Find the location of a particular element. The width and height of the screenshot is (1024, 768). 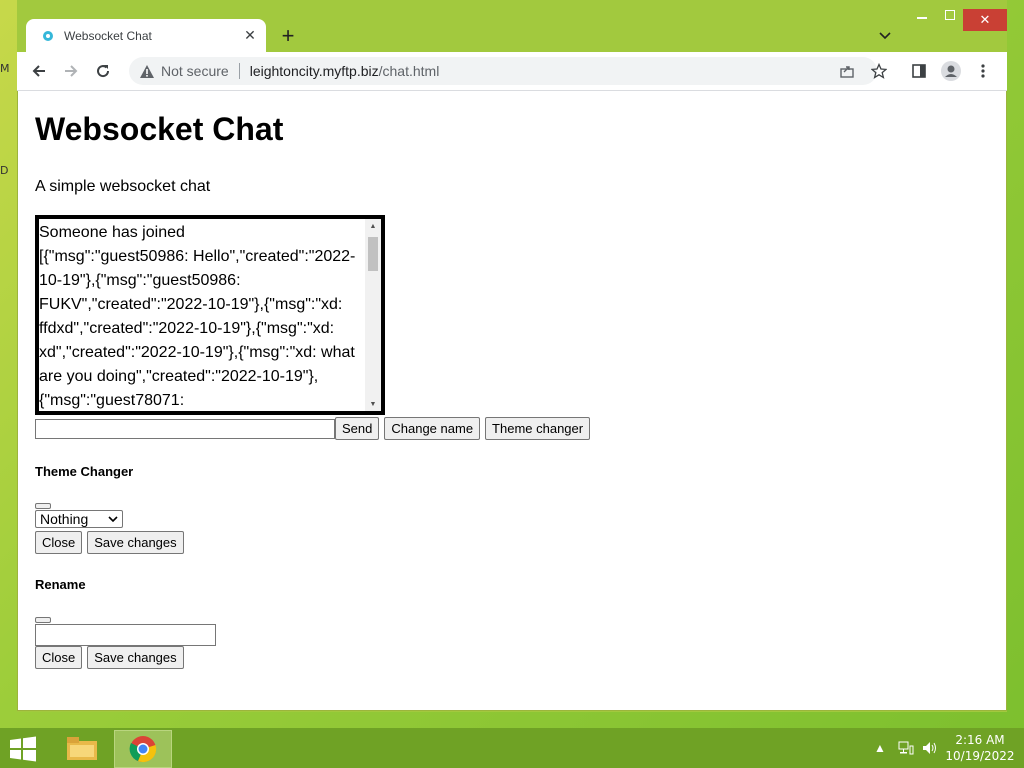

rename-save-button: Save changes is located at coordinates (135, 657).